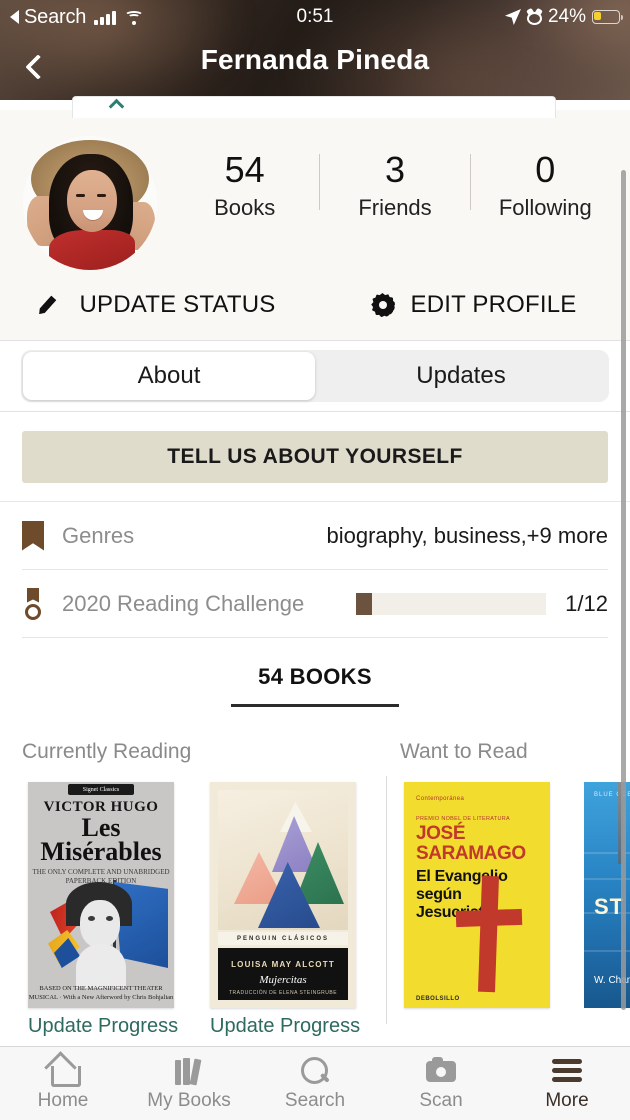 This screenshot has height=1120, width=630. I want to click on tab-more: More, so click(567, 1083).